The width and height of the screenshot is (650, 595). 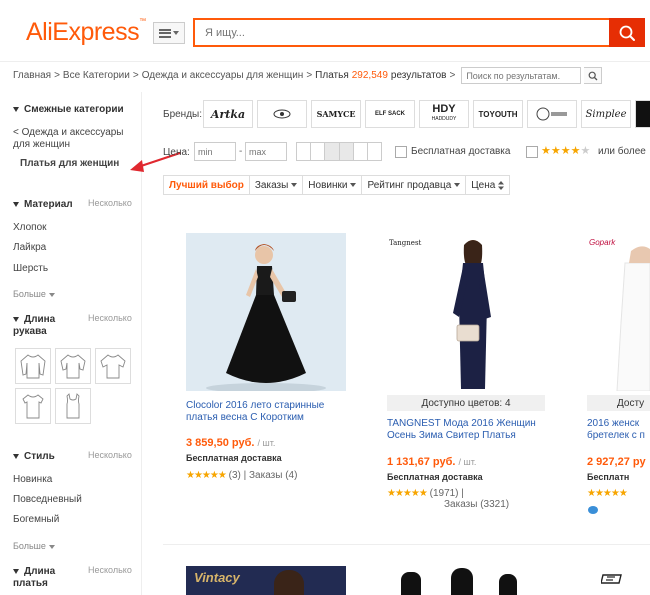 I want to click on brands-label: Бренды:, so click(x=183, y=114).